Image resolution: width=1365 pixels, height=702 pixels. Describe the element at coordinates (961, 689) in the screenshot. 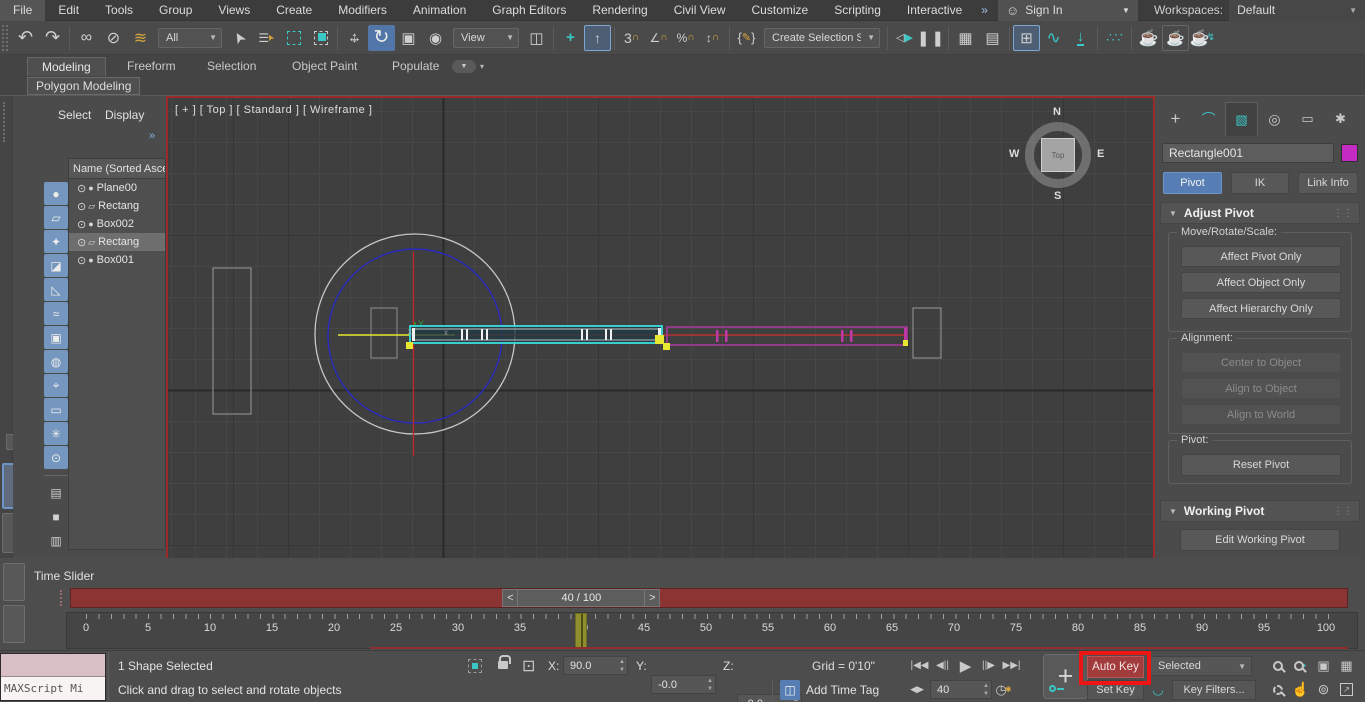

I see `current-frame-field: 40 ▲ ▼` at that location.